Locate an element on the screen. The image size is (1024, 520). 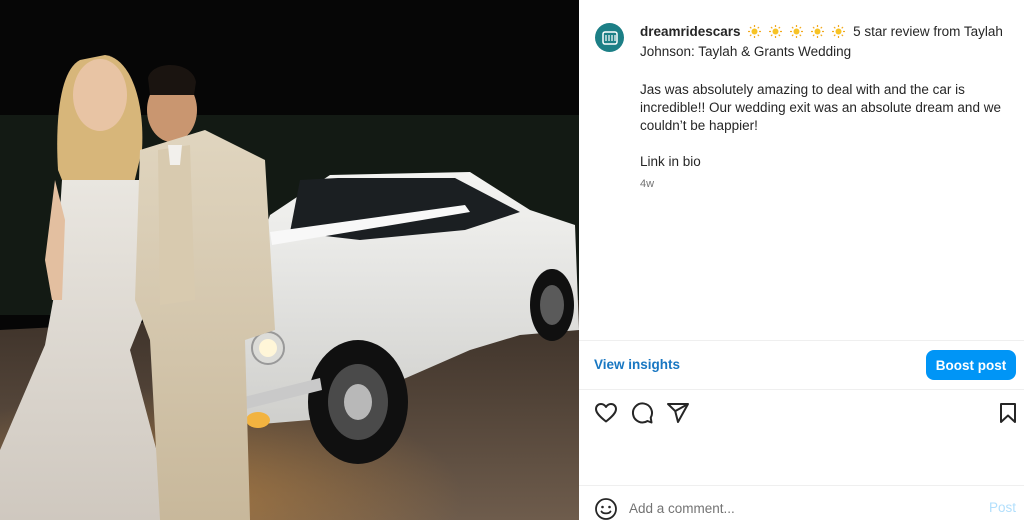
sun-emoji-row is located at coordinates (798, 31).